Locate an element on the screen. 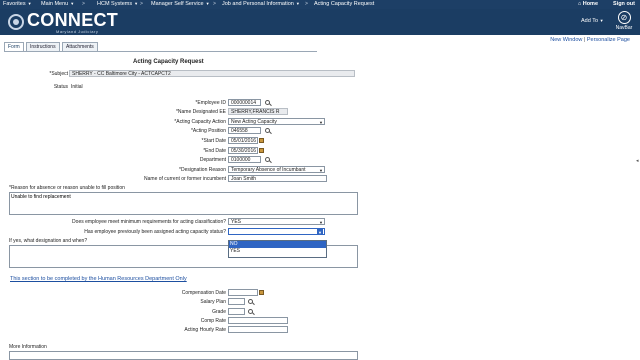  end-date-label: *End Date is located at coordinates (214, 151).